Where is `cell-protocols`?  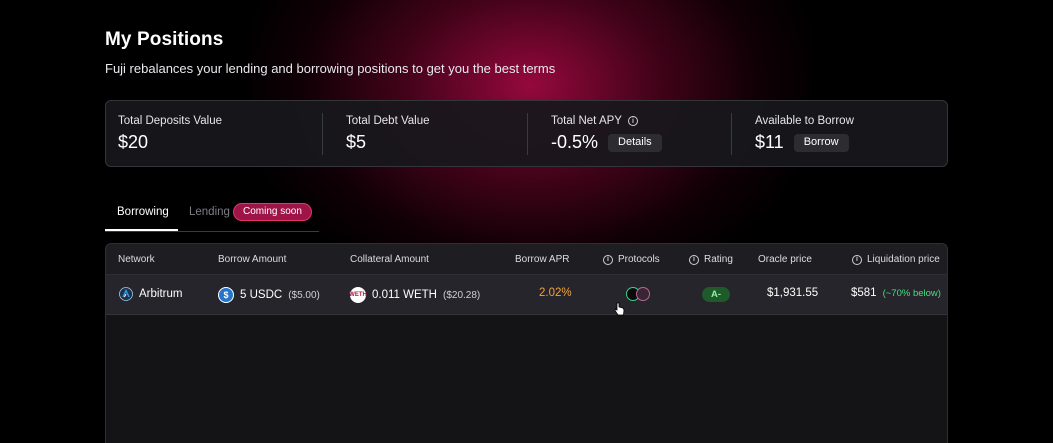
cell-protocols is located at coordinates (638, 294).